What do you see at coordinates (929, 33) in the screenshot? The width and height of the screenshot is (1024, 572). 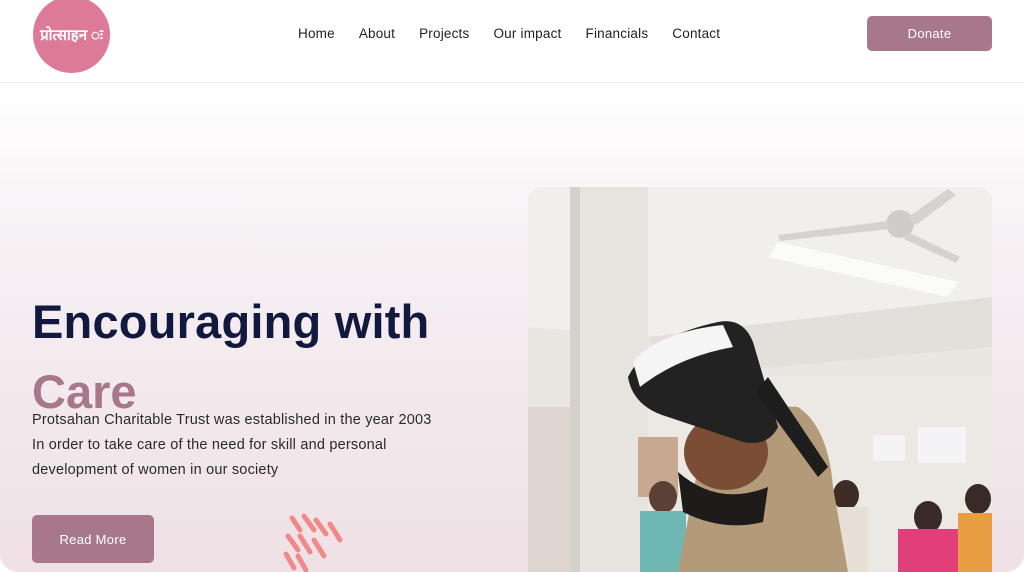 I see `donate-button: Donate` at bounding box center [929, 33].